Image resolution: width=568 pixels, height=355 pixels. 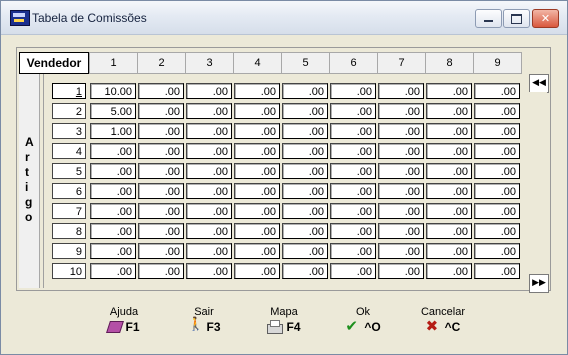 I want to click on scroll-right-button: ▶▶, so click(x=539, y=283).